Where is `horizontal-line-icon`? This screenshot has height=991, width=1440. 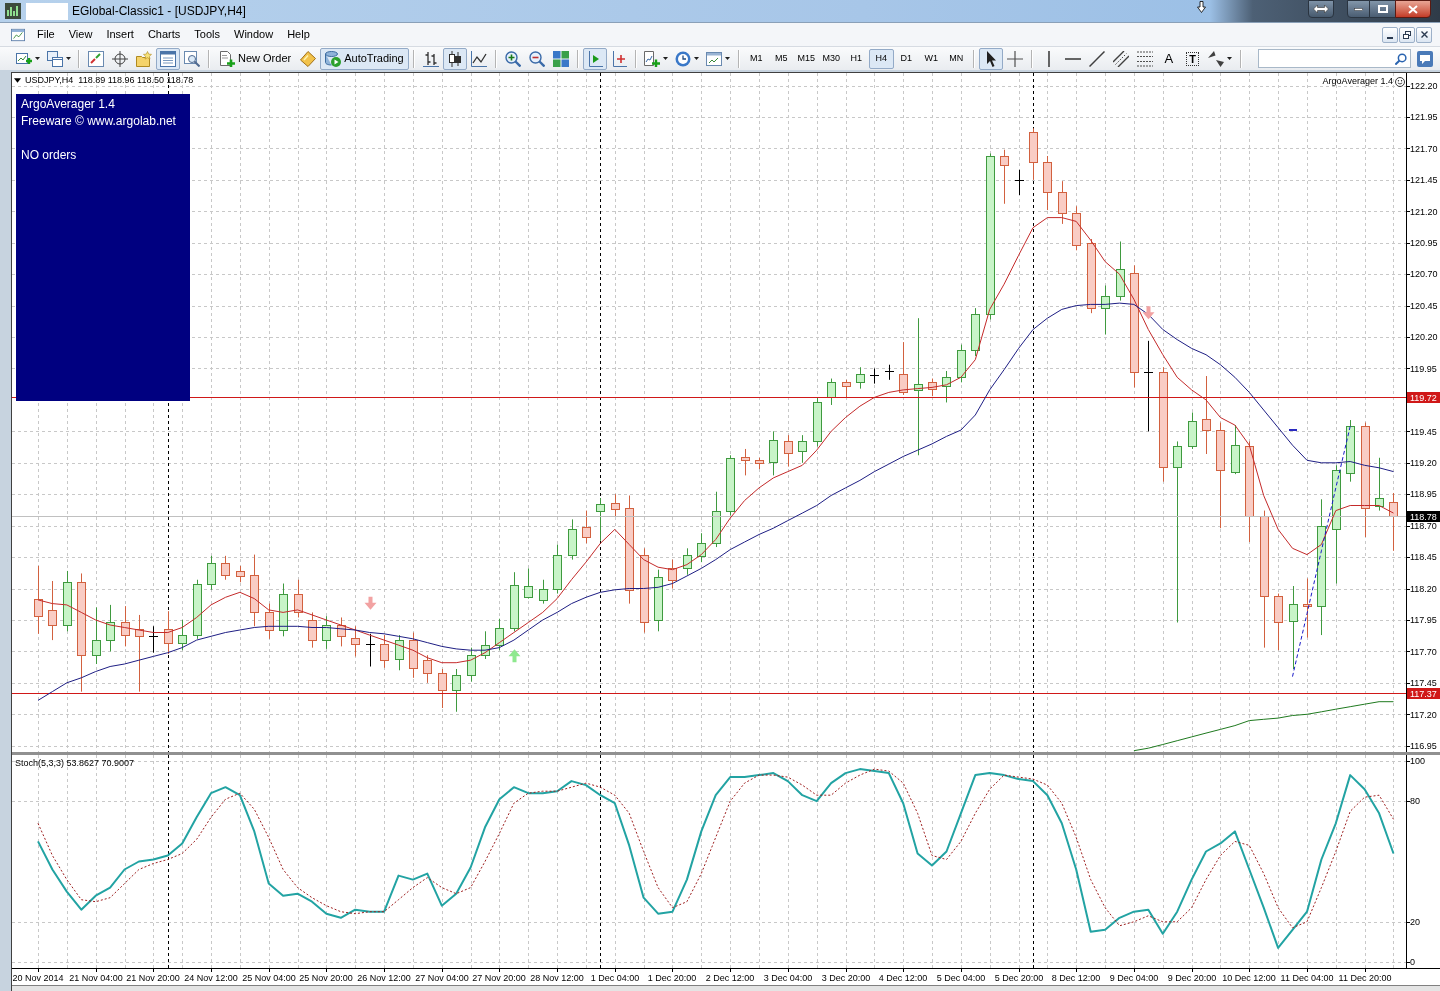 horizontal-line-icon is located at coordinates (1072, 58).